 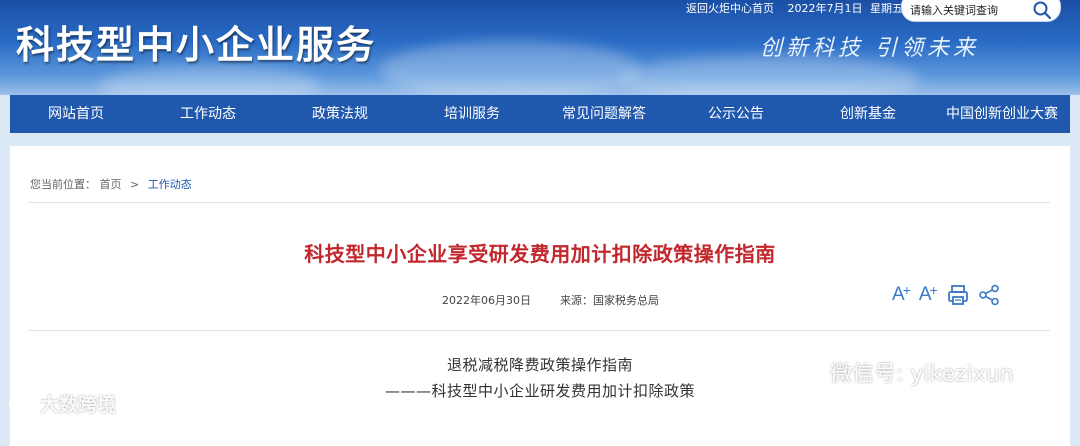 I want to click on current-weekday: 星期五, so click(x=886, y=8).